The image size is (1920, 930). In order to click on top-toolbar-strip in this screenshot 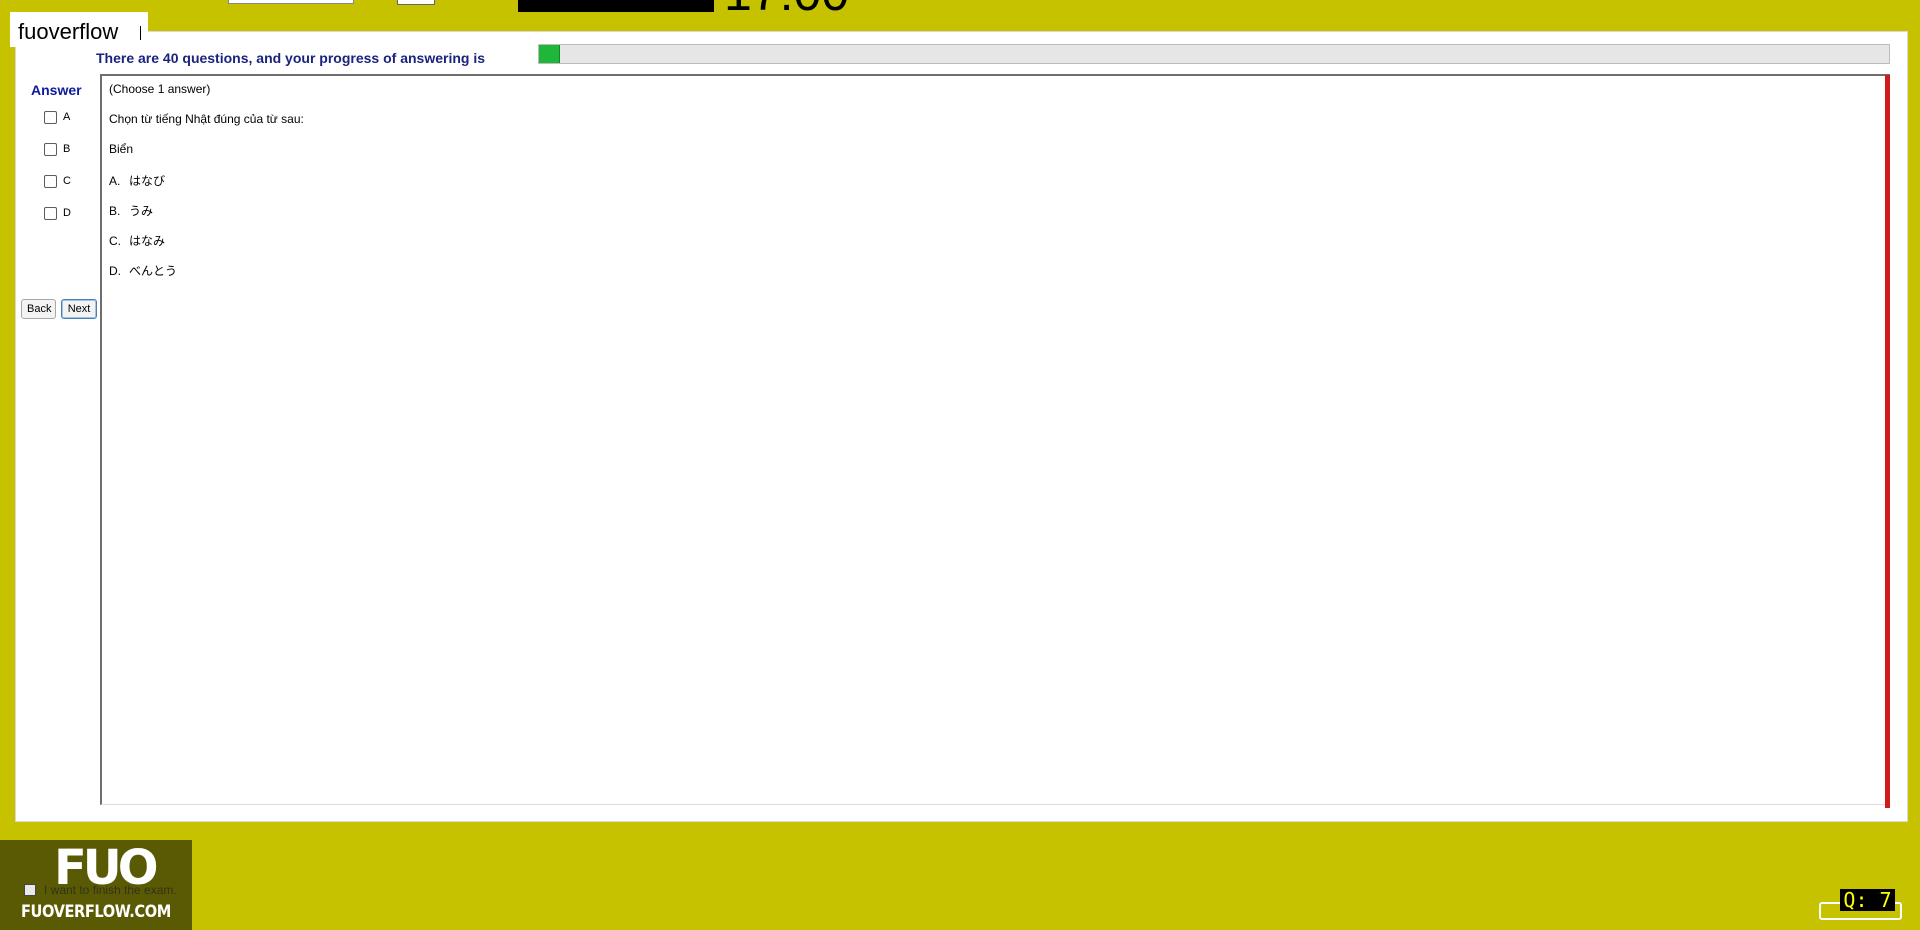, I will do `click(960, 7)`.